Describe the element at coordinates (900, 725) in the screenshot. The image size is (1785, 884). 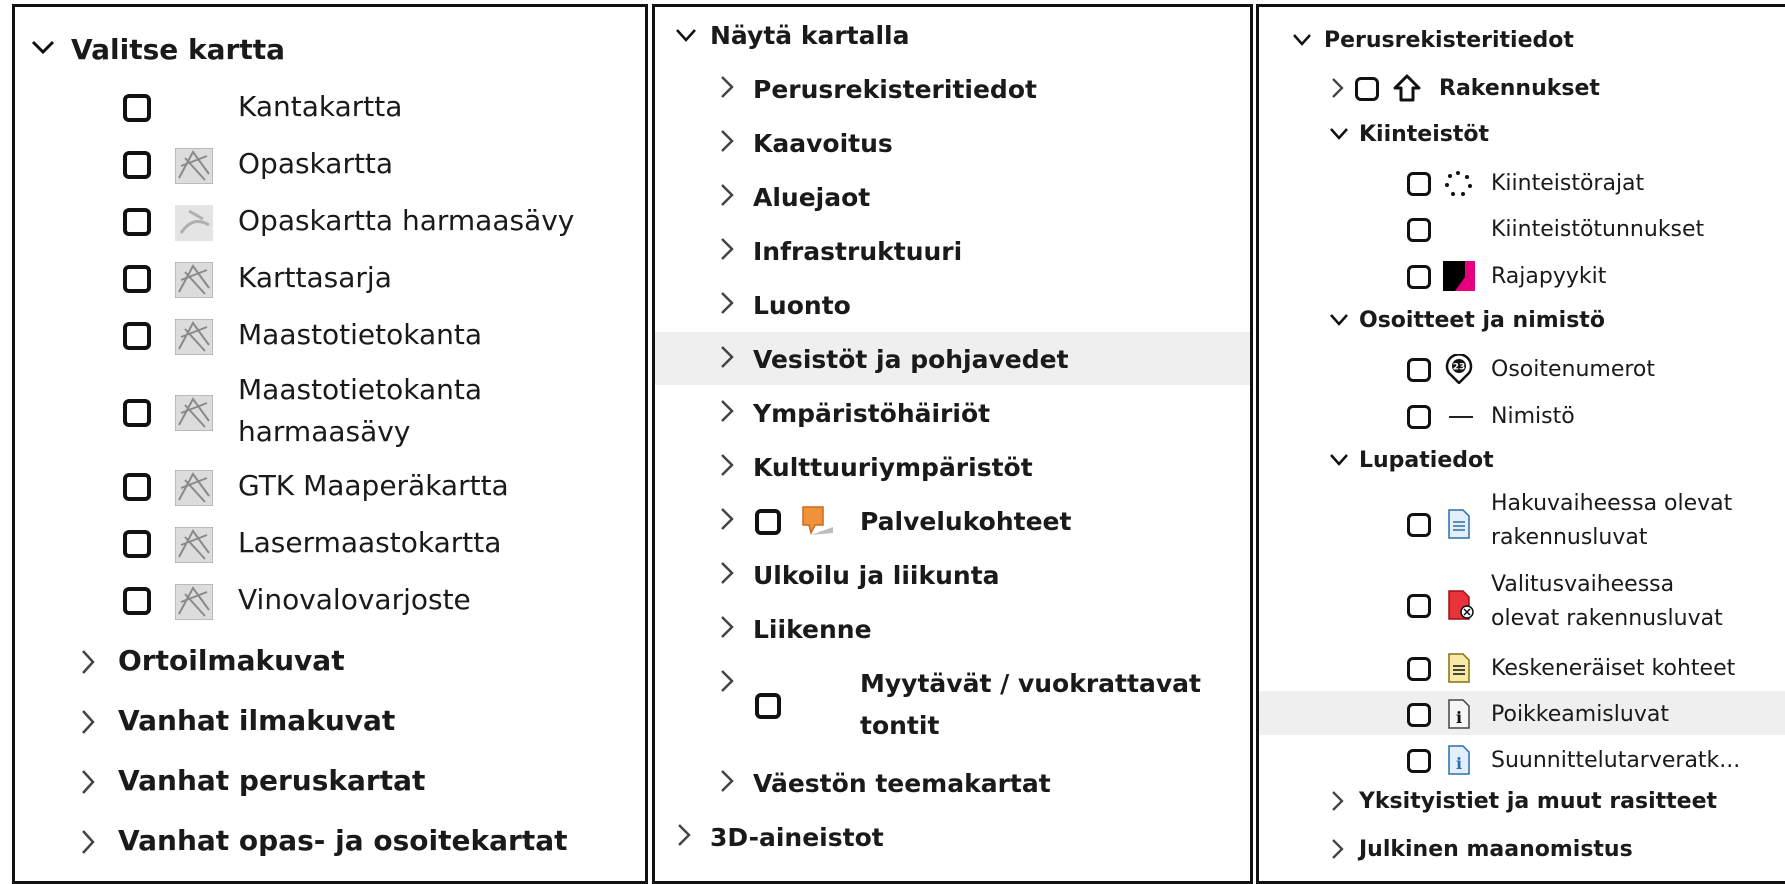
I see `theme-label-line2: tontit` at that location.